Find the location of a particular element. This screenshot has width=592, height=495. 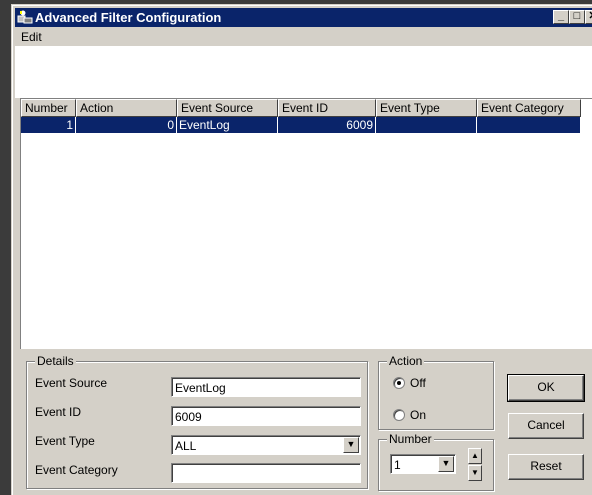

action-on-radio is located at coordinates (399, 415).